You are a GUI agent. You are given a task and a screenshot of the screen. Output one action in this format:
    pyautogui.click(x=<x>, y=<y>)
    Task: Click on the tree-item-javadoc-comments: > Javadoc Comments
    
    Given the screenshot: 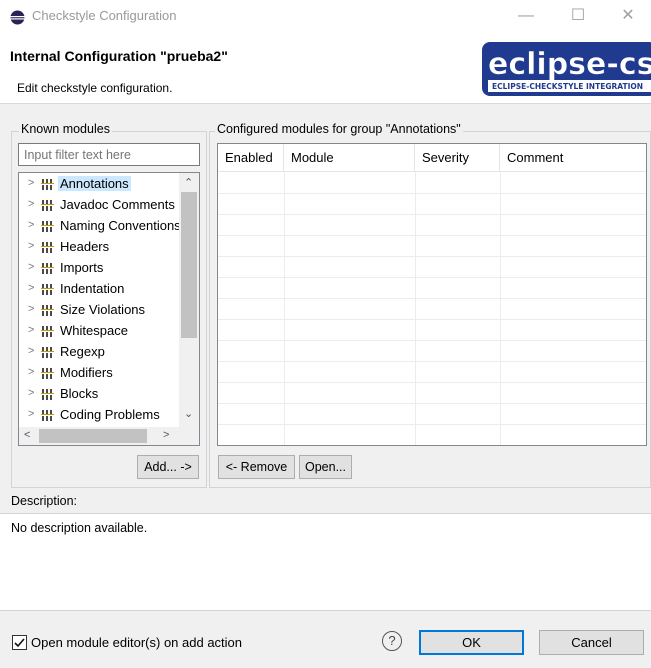 What is the action you would take?
    pyautogui.click(x=99, y=206)
    